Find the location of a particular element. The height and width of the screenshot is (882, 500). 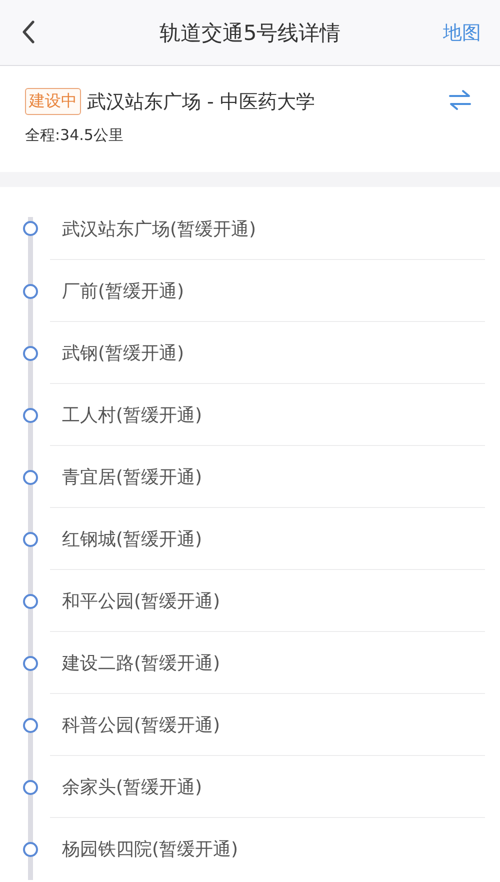

station-name: 建设二路(暂缓开通) is located at coordinates (141, 663).